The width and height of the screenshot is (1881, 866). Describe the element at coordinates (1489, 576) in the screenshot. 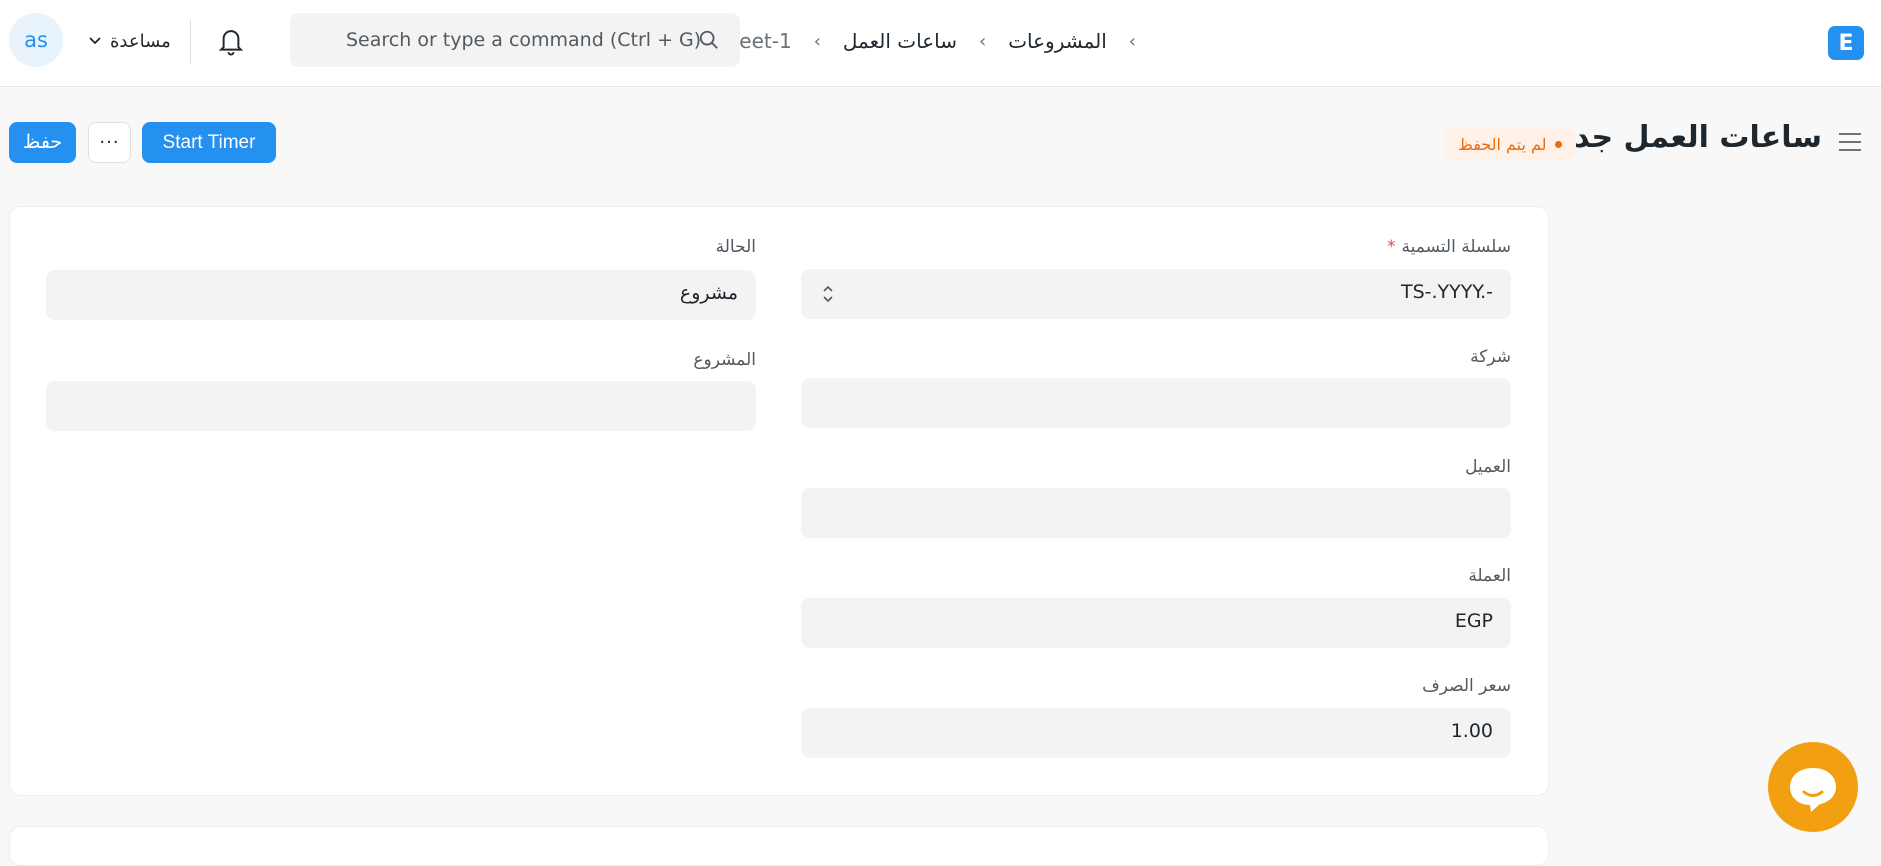

I see `currency-label: العملة` at that location.